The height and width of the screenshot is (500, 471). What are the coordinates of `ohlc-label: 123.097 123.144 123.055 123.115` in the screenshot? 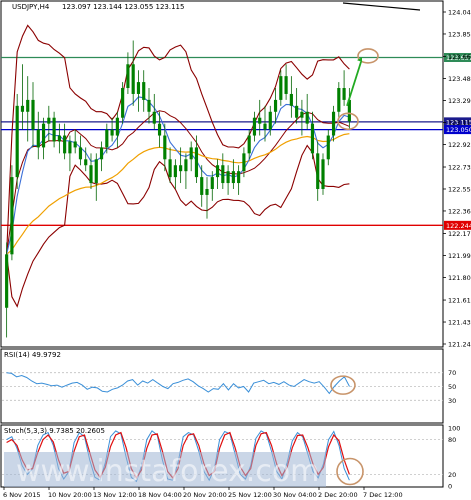 It's located at (123, 7).